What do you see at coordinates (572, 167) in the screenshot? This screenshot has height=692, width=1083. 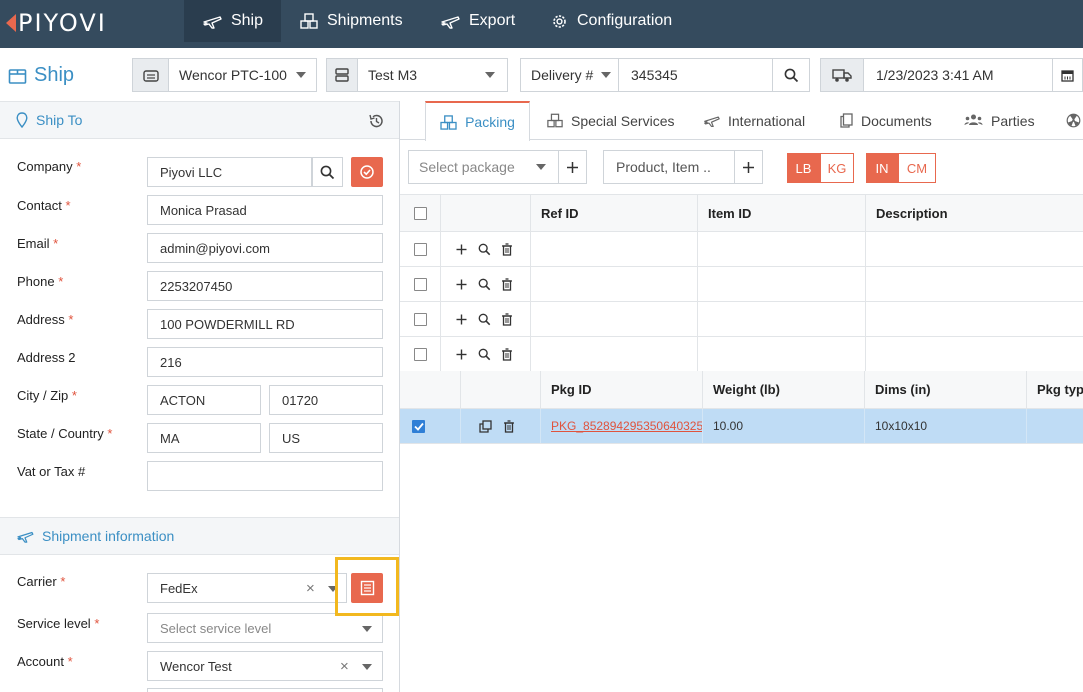 I see `add-package-button` at bounding box center [572, 167].